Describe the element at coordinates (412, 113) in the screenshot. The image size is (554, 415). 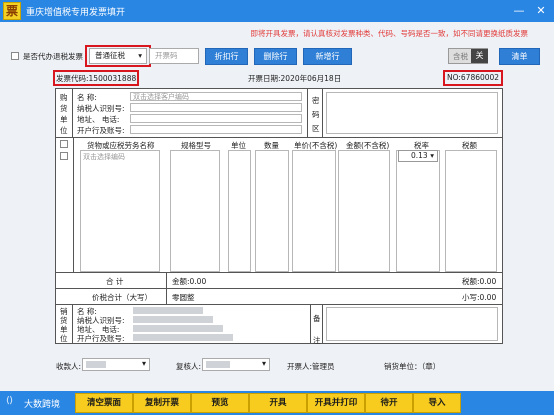
I see `cipher-area` at that location.